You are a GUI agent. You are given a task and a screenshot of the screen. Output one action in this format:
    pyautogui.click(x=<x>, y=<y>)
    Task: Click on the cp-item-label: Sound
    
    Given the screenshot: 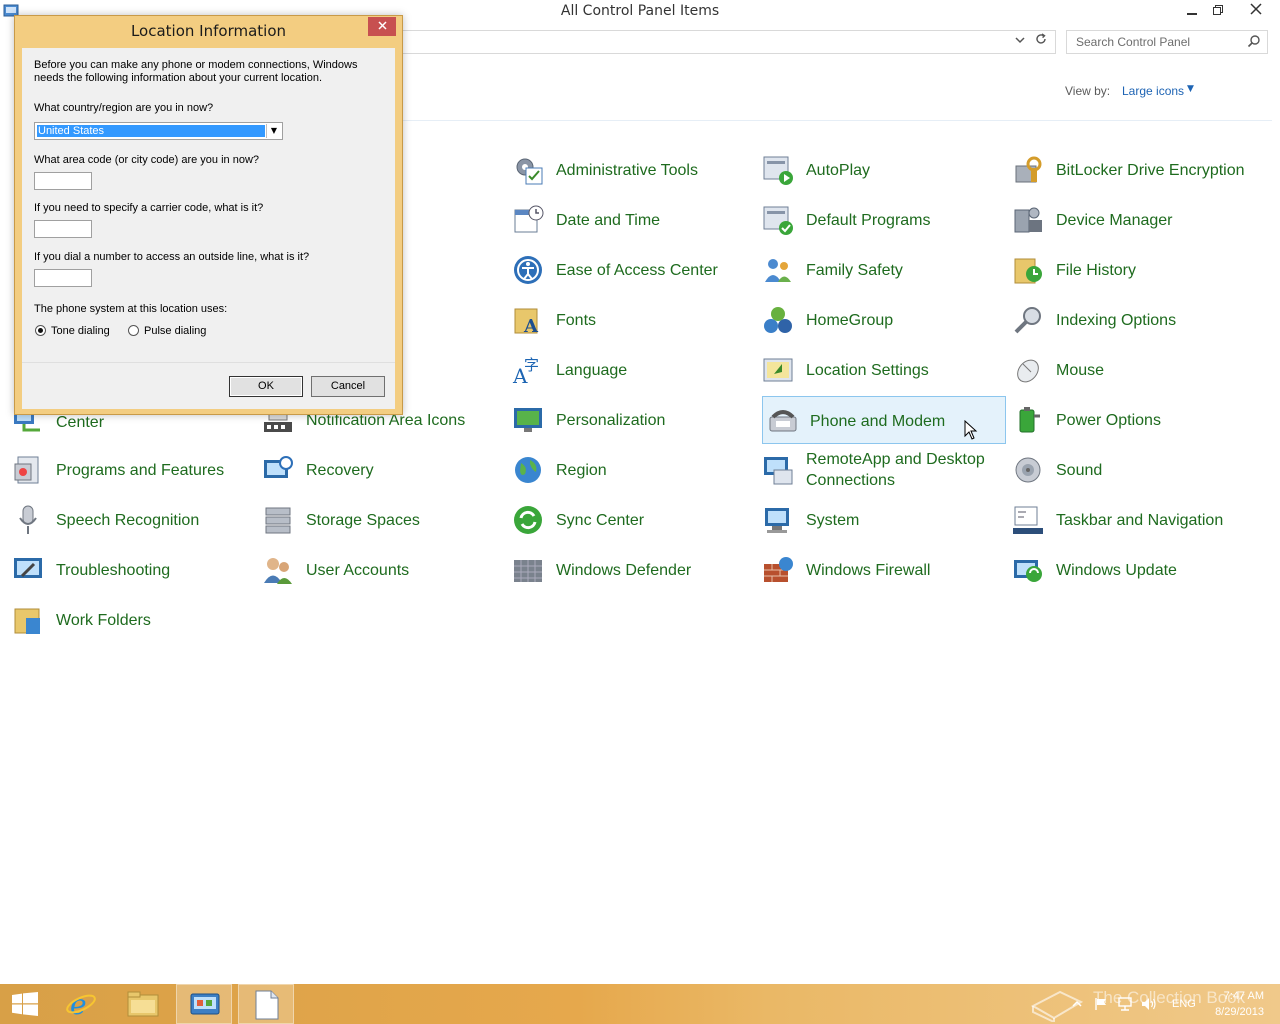 What is the action you would take?
    pyautogui.click(x=1079, y=470)
    